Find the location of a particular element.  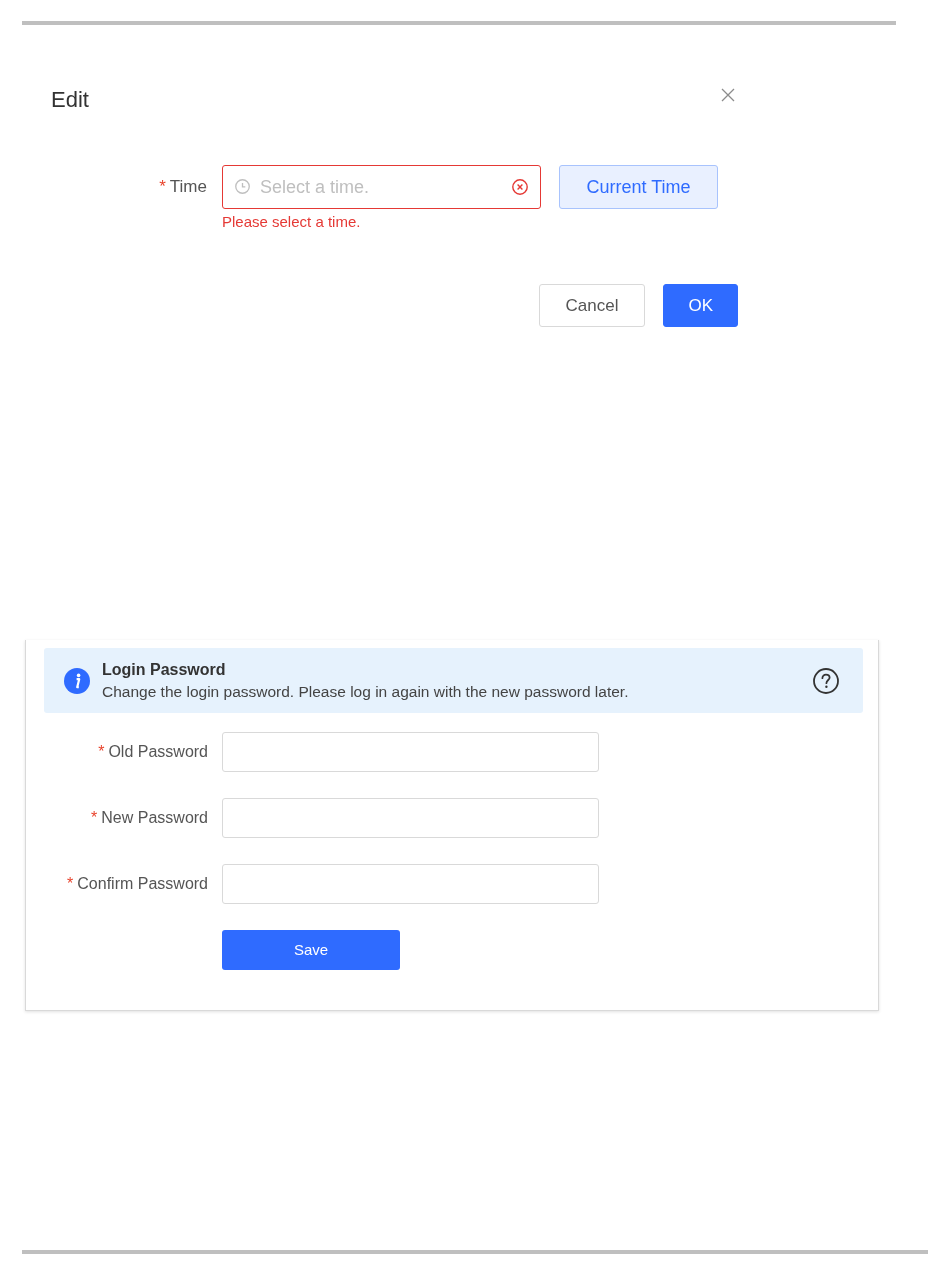

dialog-title: Edit is located at coordinates (70, 100).